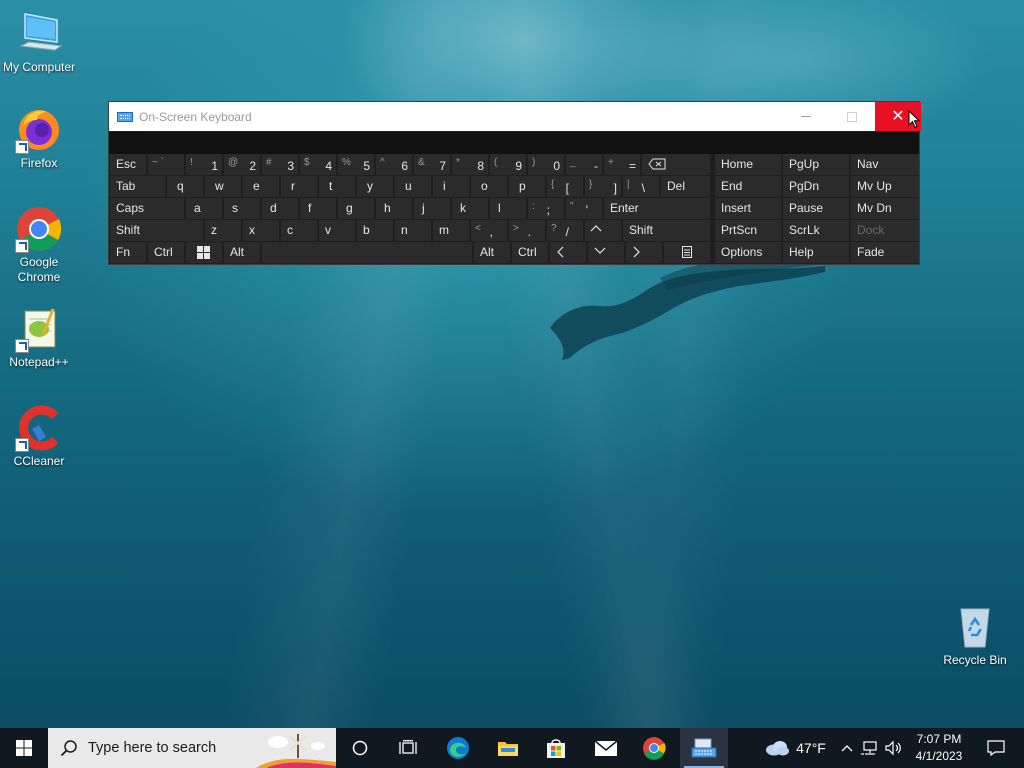 The width and height of the screenshot is (1024, 768). Describe the element at coordinates (492, 252) in the screenshot. I see `key-alt-right: Alt` at that location.